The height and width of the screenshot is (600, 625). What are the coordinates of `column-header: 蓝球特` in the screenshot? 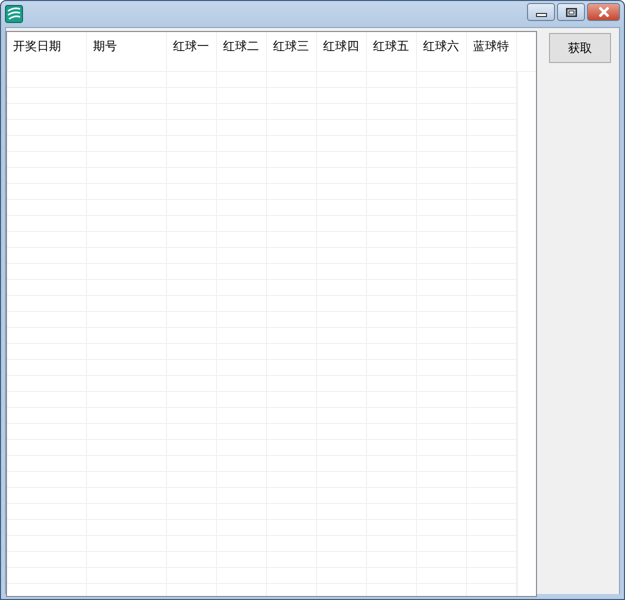 It's located at (491, 46).